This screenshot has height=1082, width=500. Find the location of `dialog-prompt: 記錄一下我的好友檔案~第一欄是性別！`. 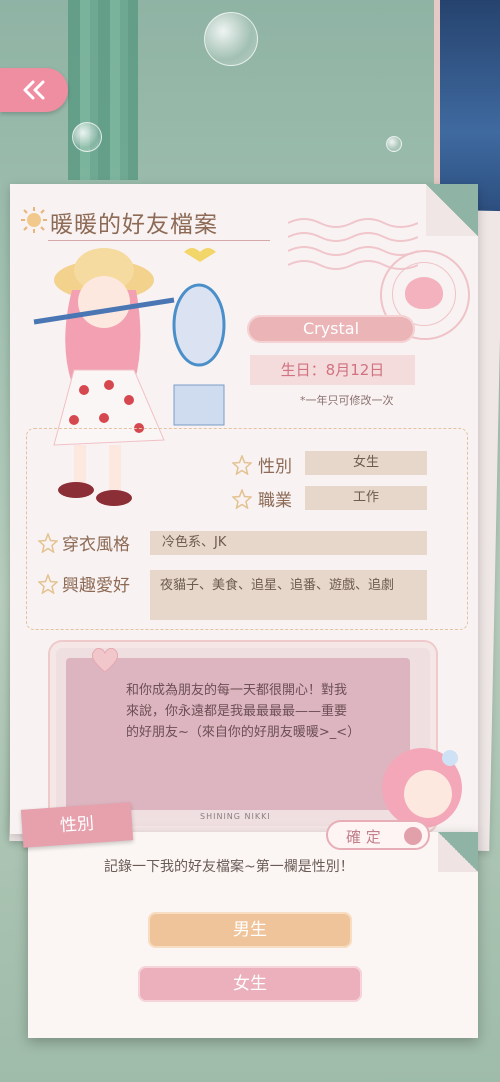

dialog-prompt: 記錄一下我的好友檔案~第一欄是性別！ is located at coordinates (229, 867).